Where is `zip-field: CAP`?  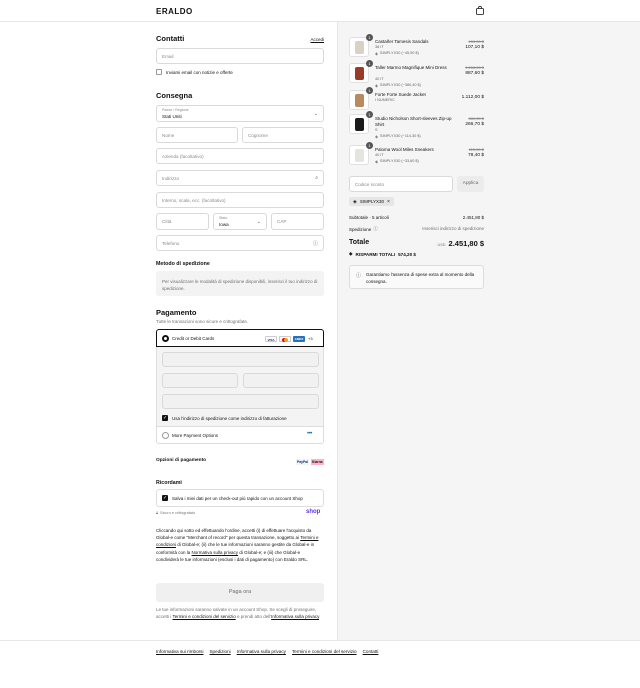
zip-field: CAP is located at coordinates (297, 221).